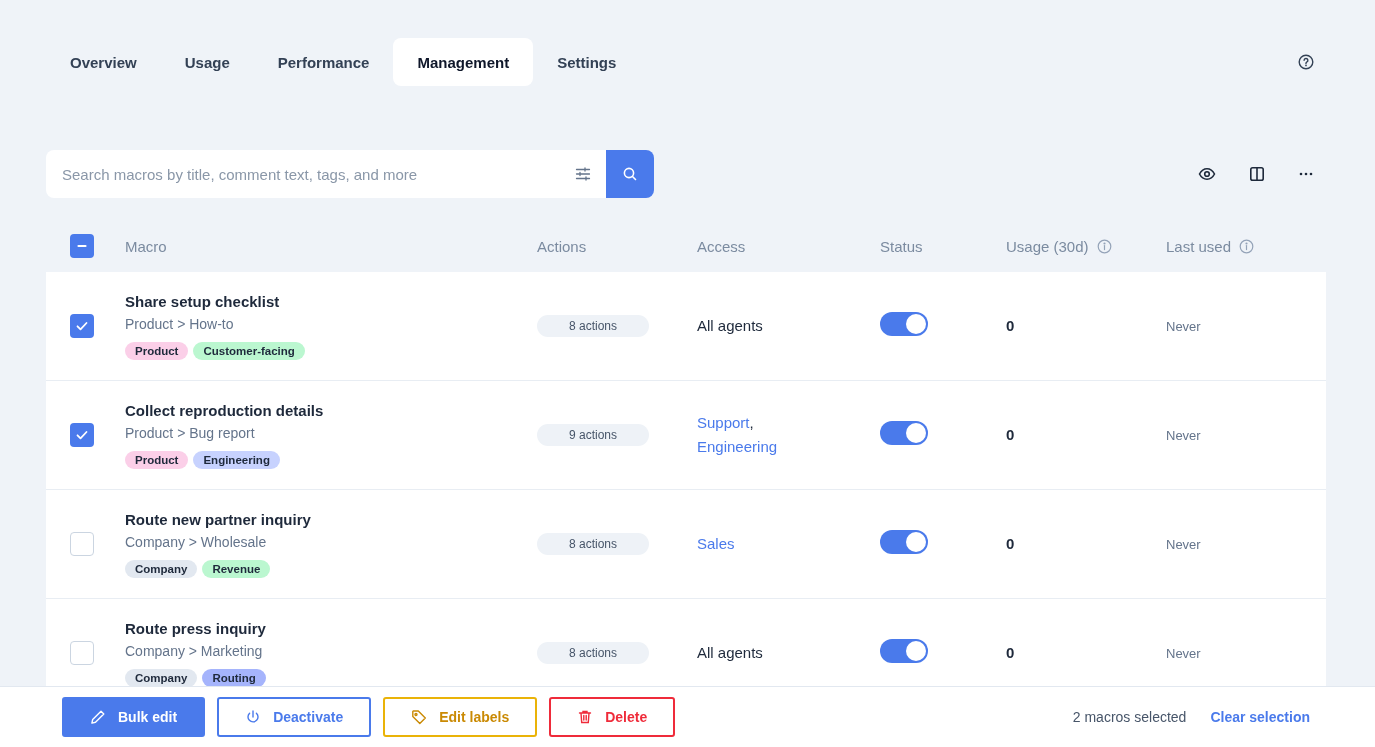  What do you see at coordinates (234, 677) in the screenshot?
I see `tag: Routing` at bounding box center [234, 677].